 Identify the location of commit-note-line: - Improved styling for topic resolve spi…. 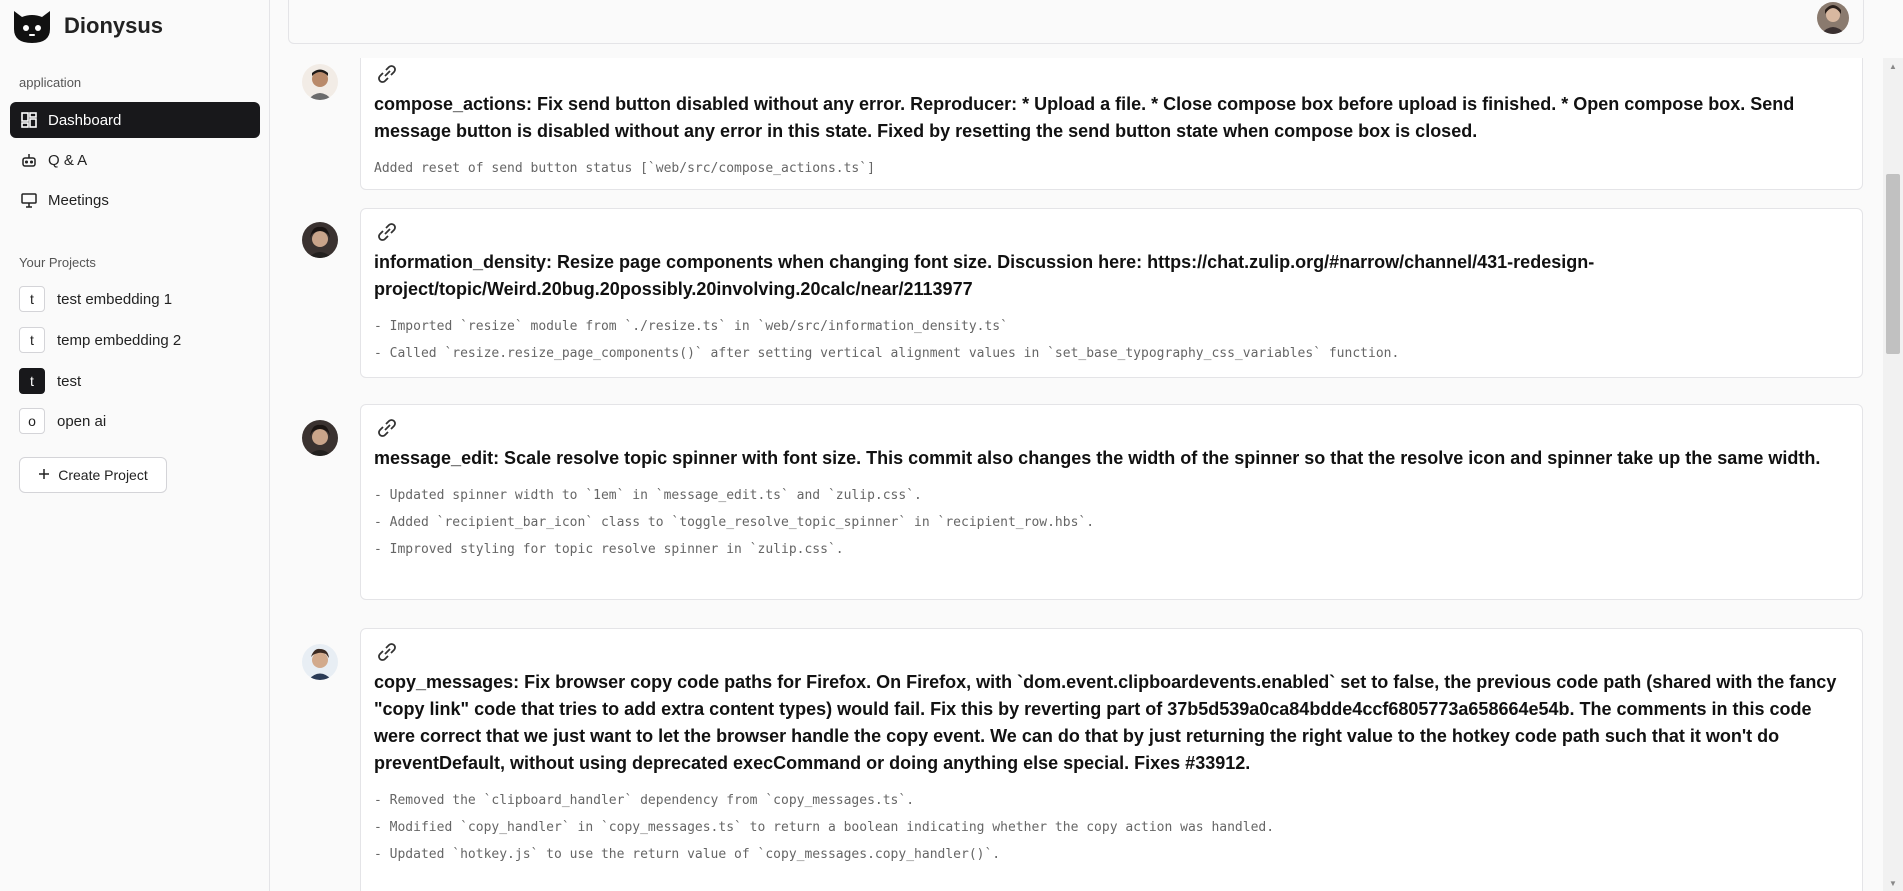
(609, 549).